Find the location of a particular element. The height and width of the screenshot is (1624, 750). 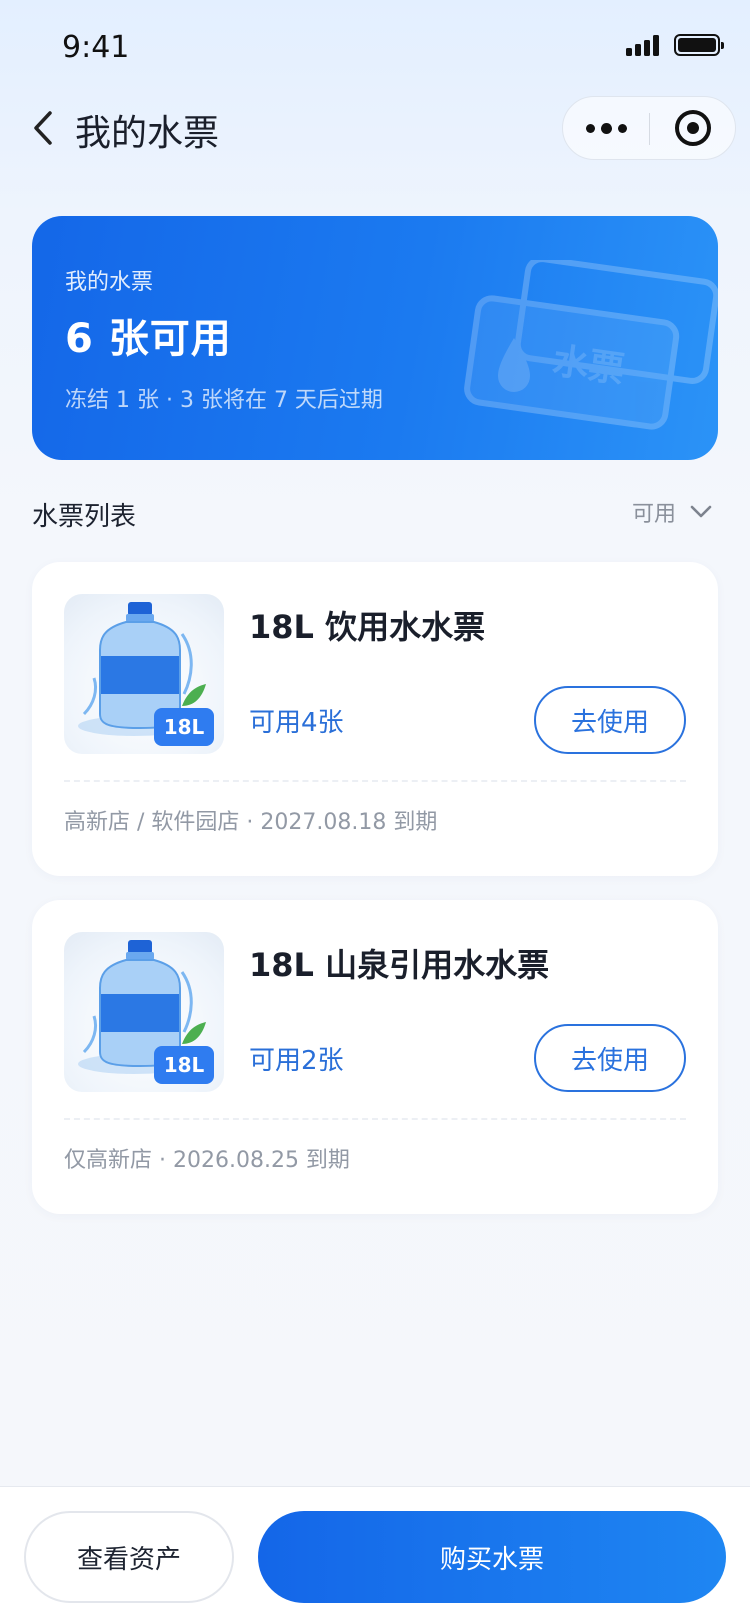

ticket-available: 可用4张 is located at coordinates (296, 723).